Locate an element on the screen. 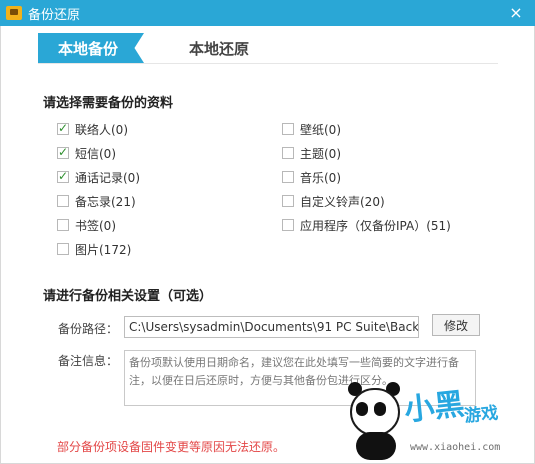 This screenshot has height=464, width=535. checkbox-sms: 短信(0) is located at coordinates (86, 153).